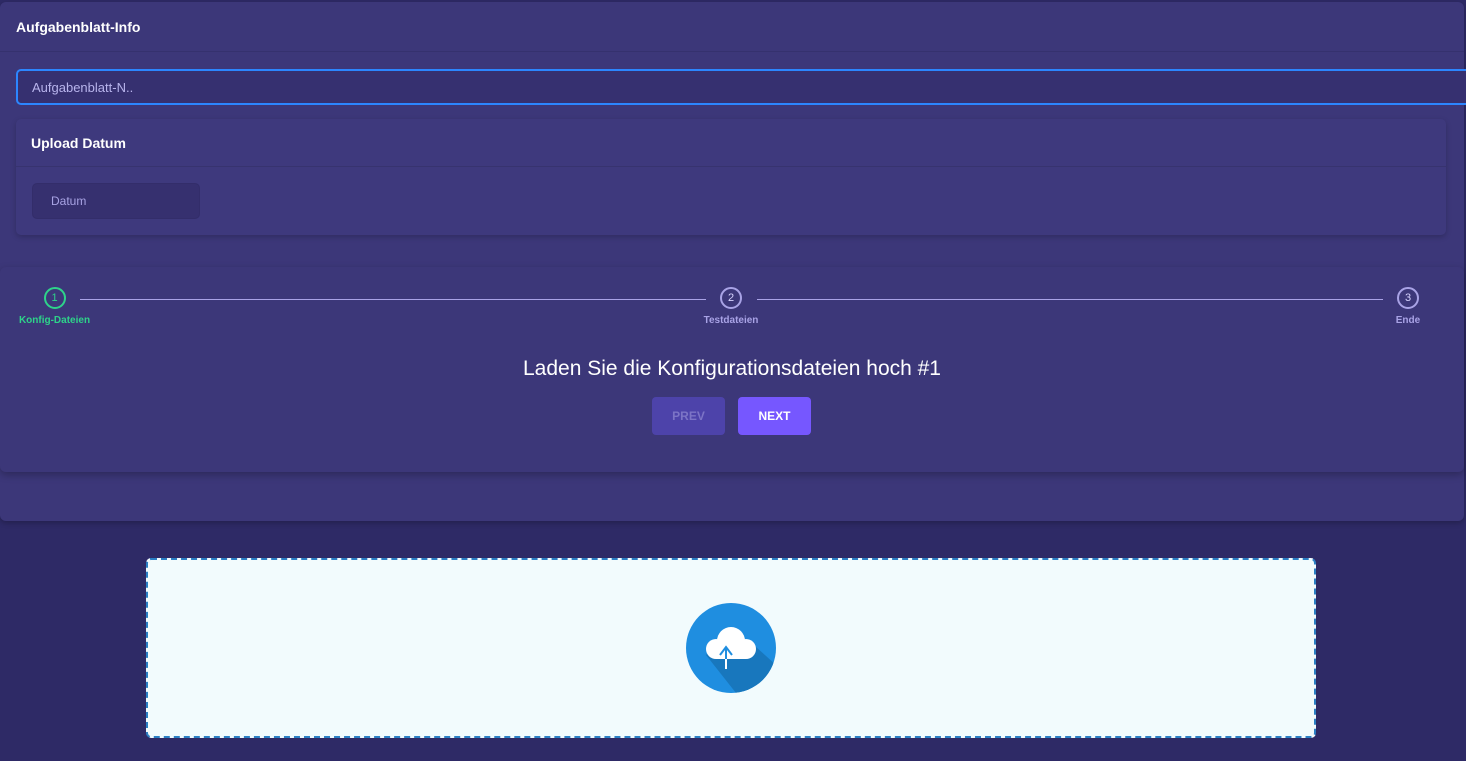 This screenshot has height=761, width=1466. I want to click on cloud-upload-icon, so click(731, 648).